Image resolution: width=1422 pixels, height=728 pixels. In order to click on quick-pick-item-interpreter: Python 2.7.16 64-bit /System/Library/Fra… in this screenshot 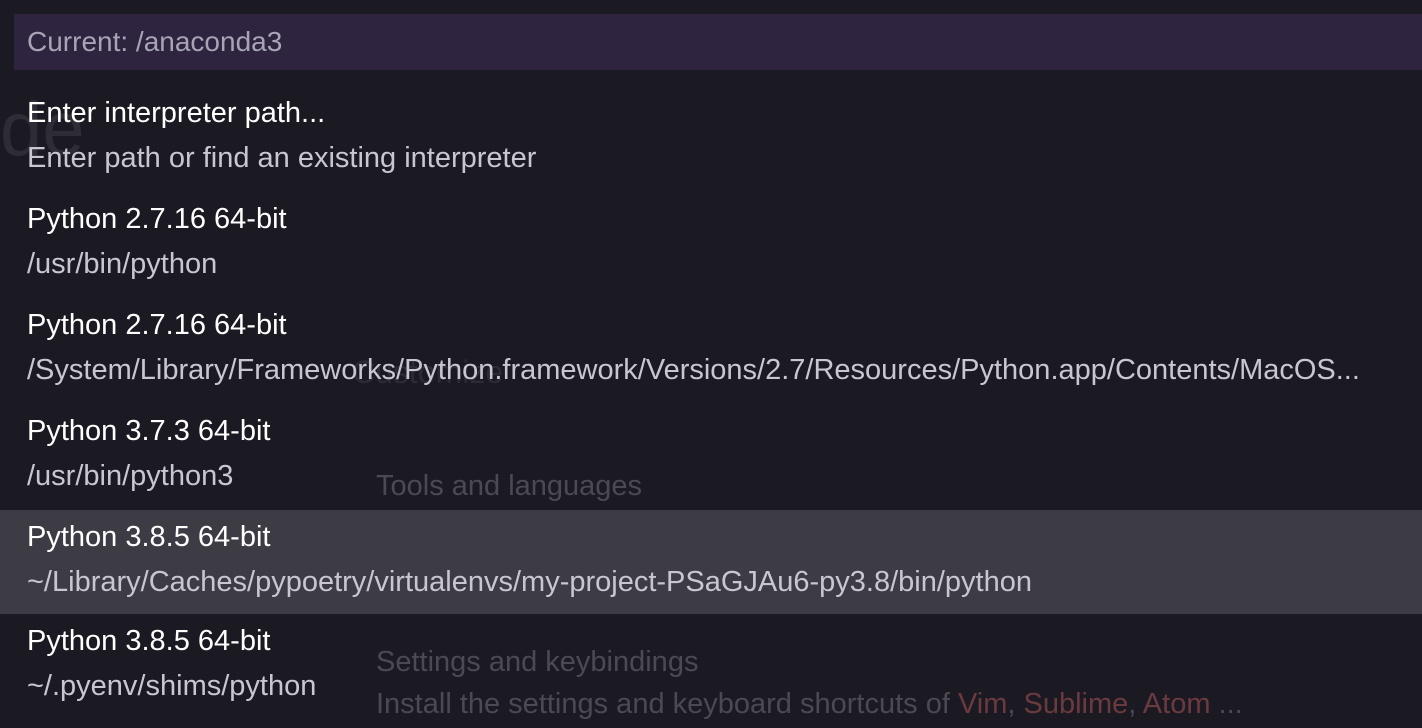, I will do `click(711, 348)`.